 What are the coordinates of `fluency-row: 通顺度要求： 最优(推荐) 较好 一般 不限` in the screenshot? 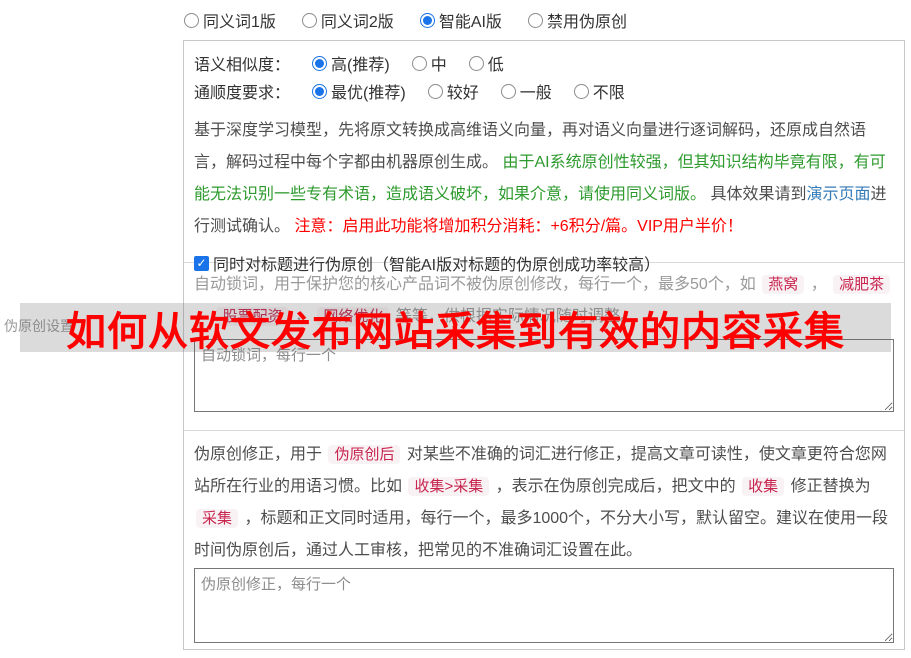 It's located at (544, 91).